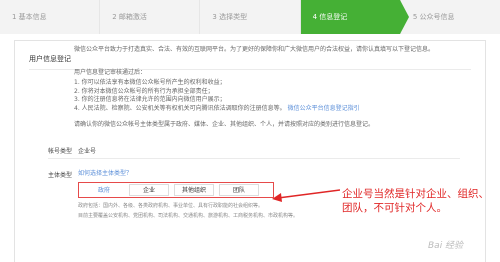 The image size is (500, 262). What do you see at coordinates (50, 17) in the screenshot?
I see `step-basic-info: 1 基本信息` at bounding box center [50, 17].